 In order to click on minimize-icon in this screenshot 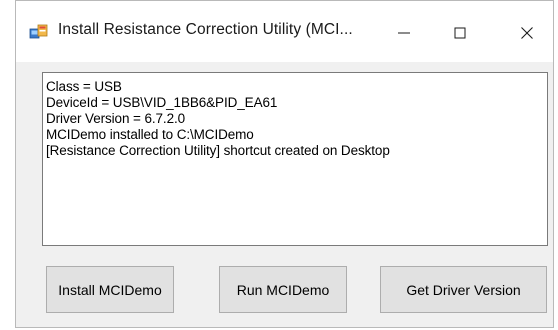, I will do `click(404, 33)`.